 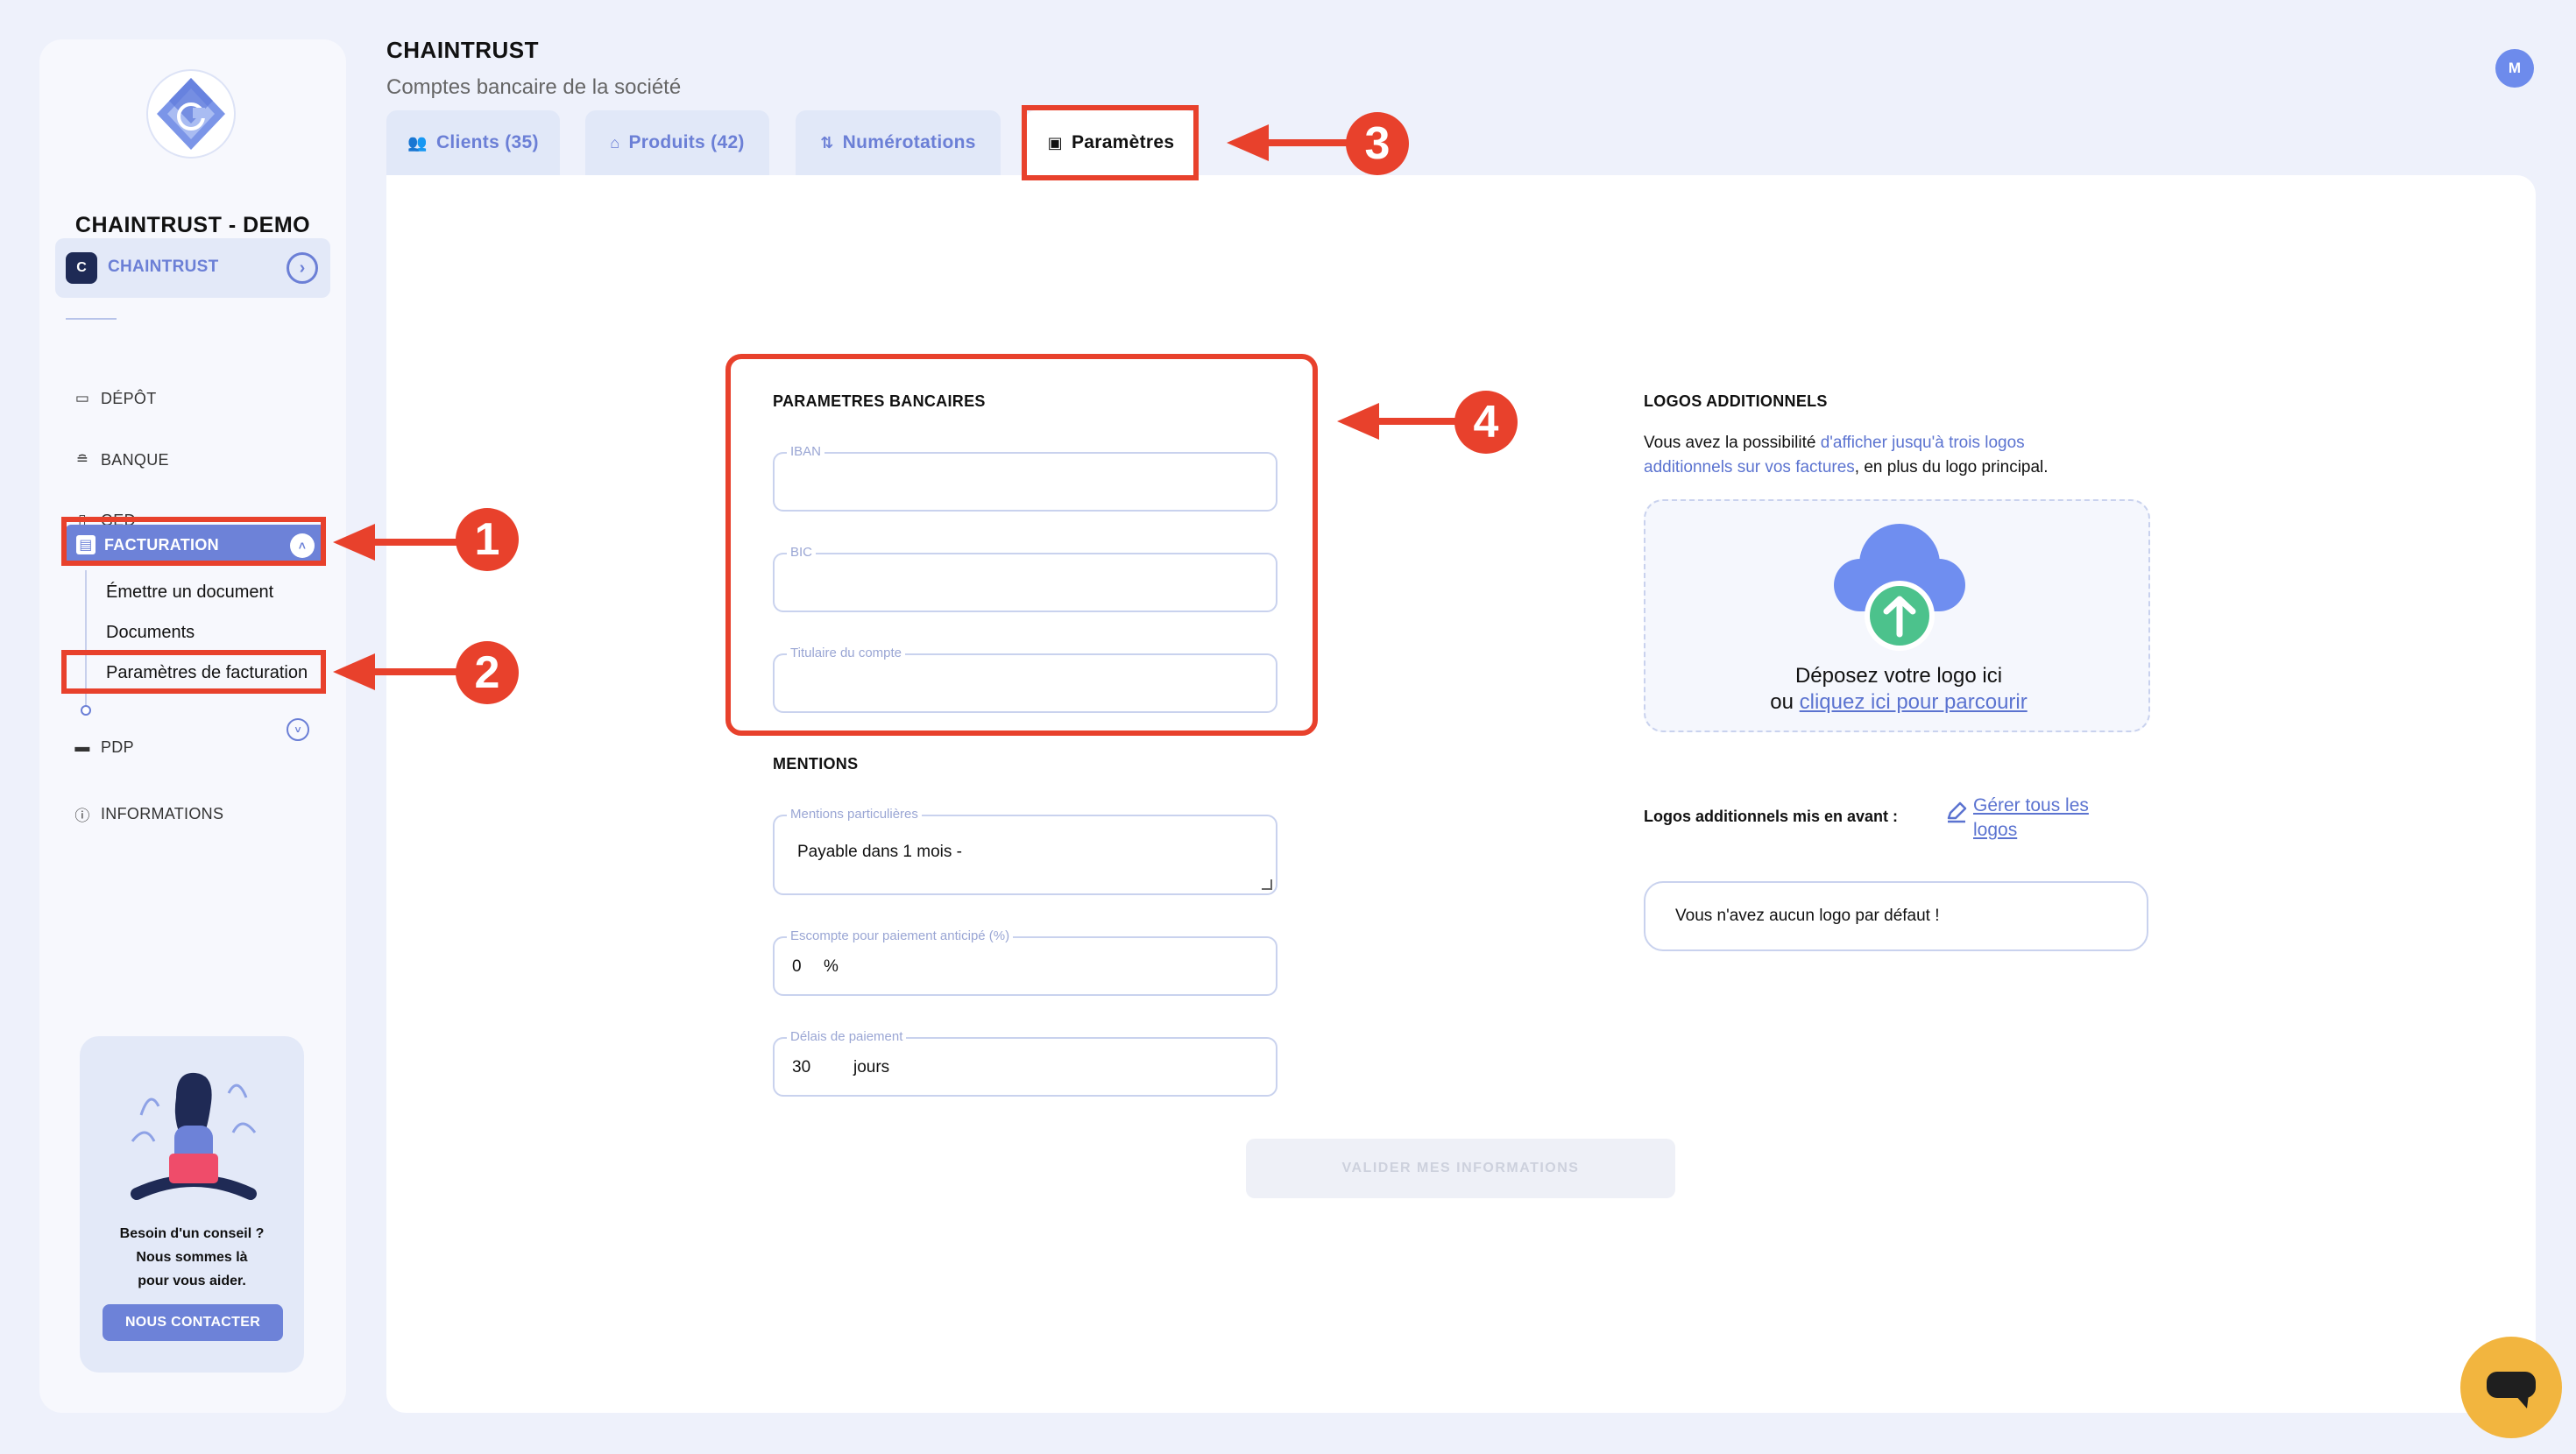 I want to click on company-switch: C CHAINTRUST ›, so click(x=192, y=268).